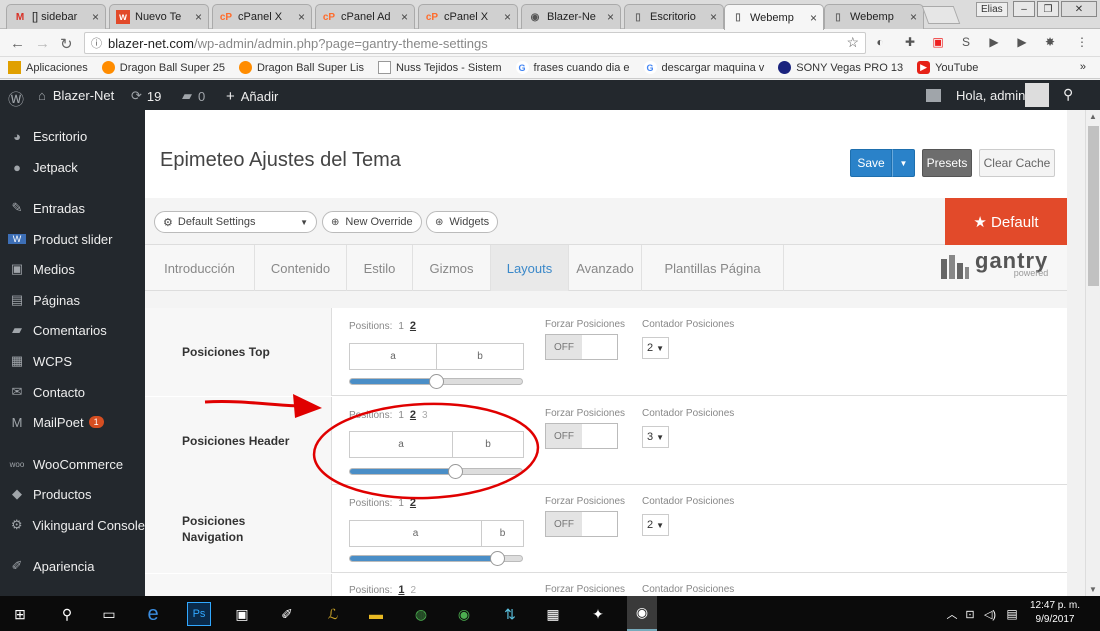 This screenshot has width=1100, height=631. I want to click on bookmarks-overflow-icon: », so click(1083, 67).